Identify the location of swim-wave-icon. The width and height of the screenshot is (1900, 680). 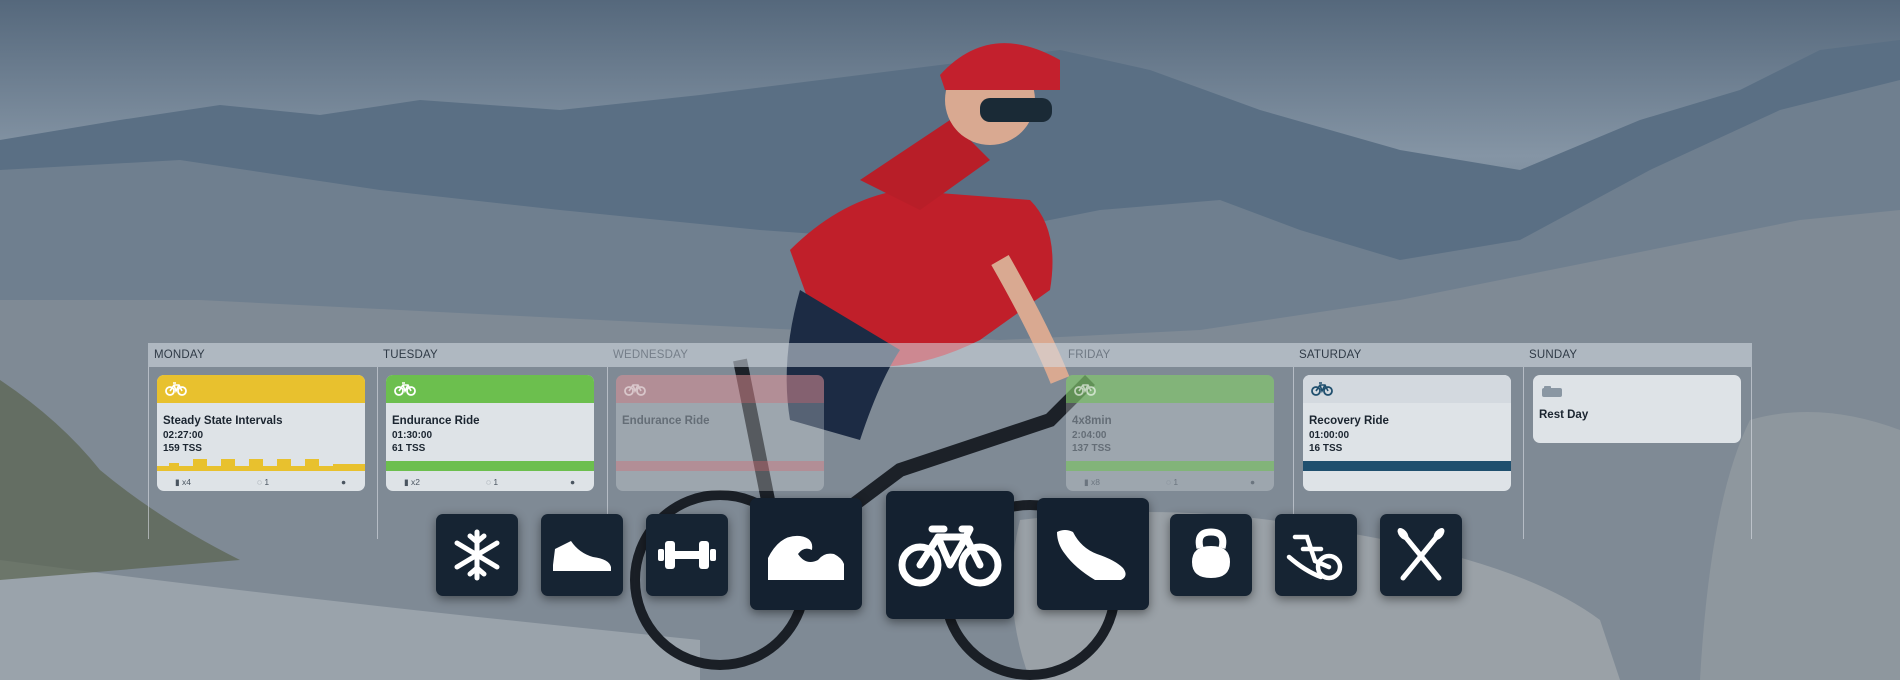
(806, 557).